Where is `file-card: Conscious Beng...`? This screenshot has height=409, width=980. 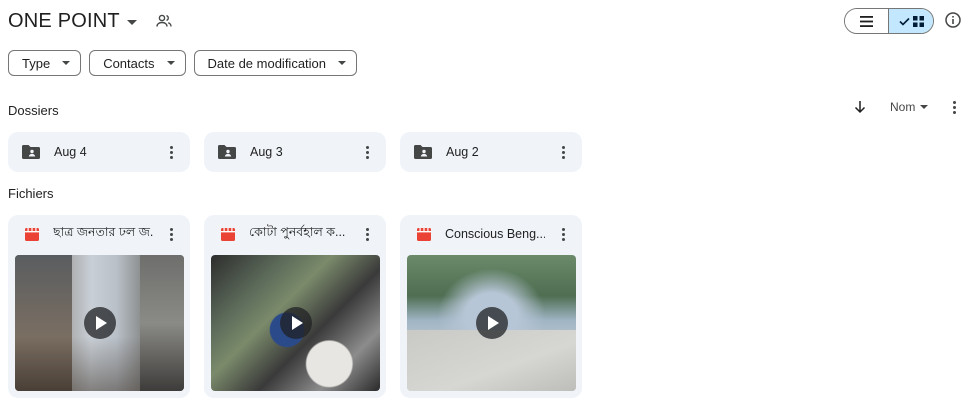 file-card: Conscious Beng... is located at coordinates (491, 306).